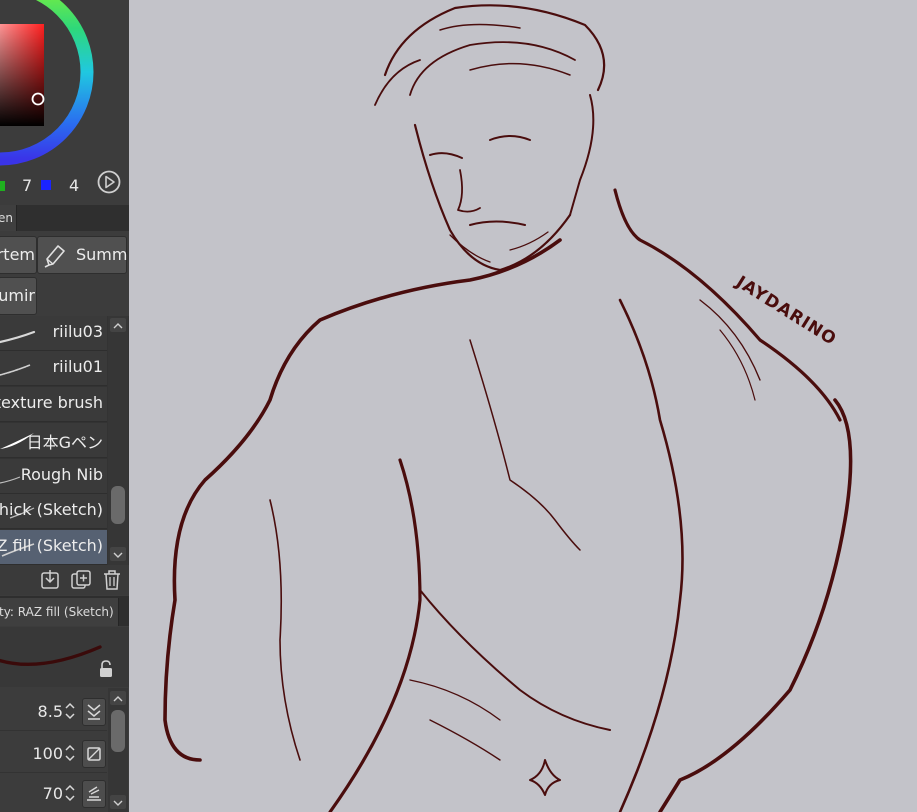 Image resolution: width=917 pixels, height=812 pixels. I want to click on brush-size-value: 8.5, so click(50, 711).